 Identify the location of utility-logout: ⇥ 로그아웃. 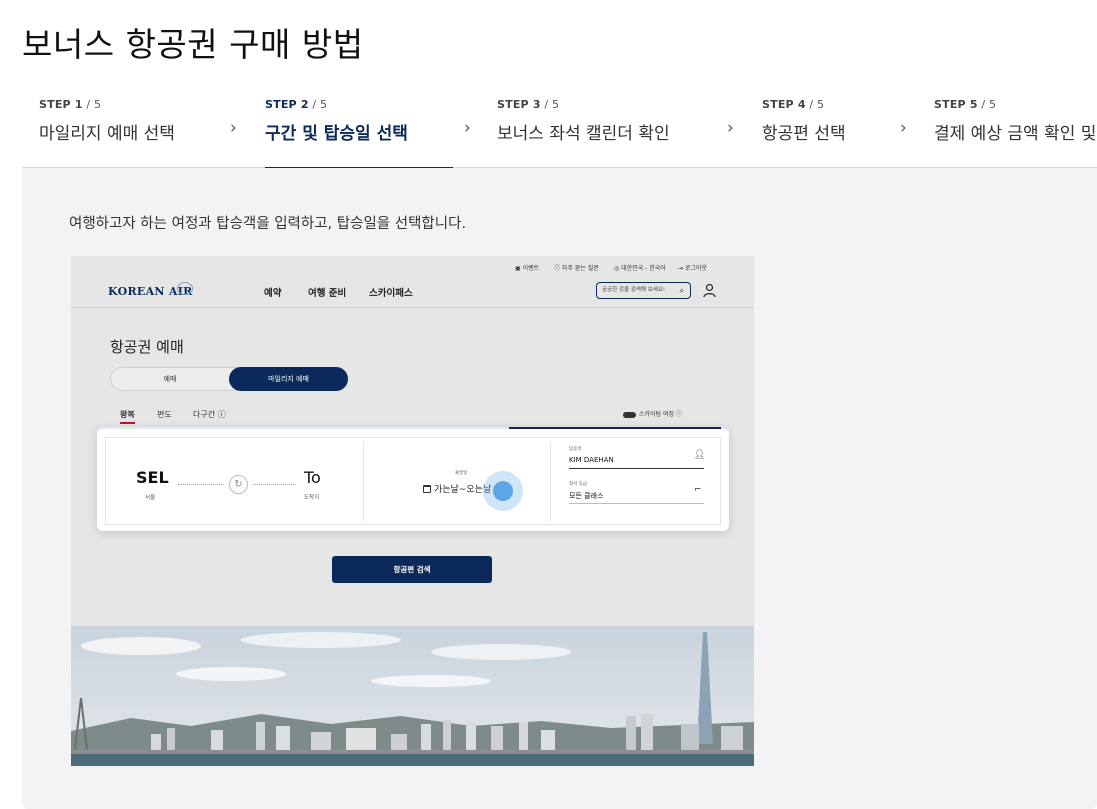
(693, 268).